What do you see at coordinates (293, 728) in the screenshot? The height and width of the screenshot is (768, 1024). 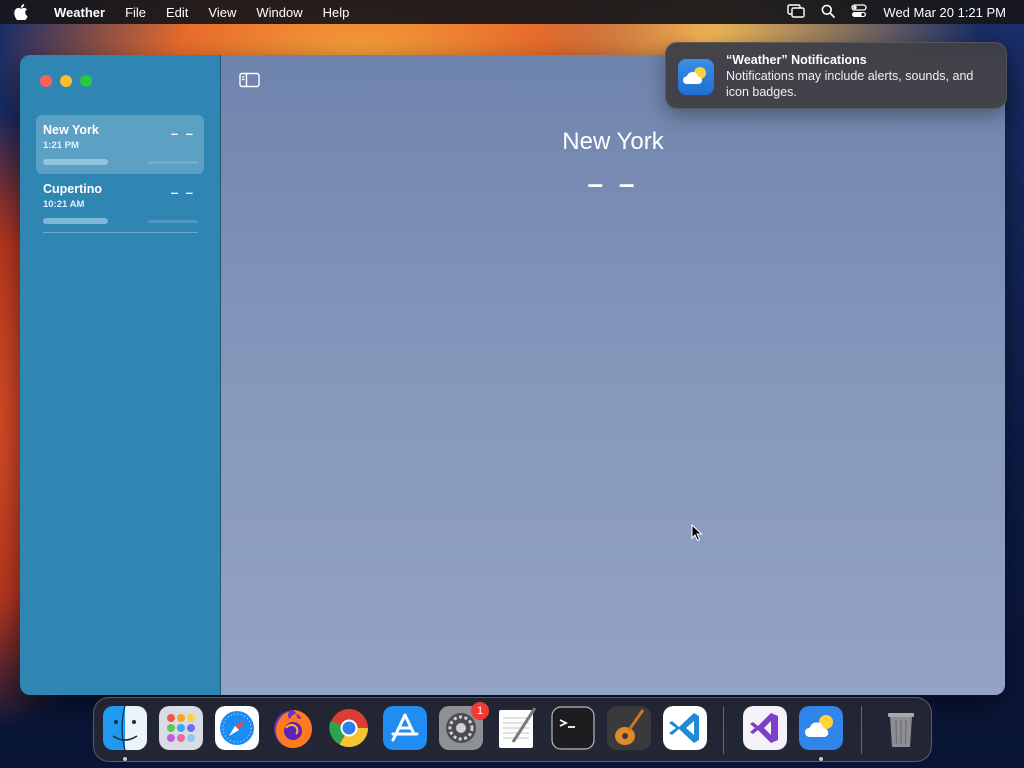 I see `firefox-icon` at bounding box center [293, 728].